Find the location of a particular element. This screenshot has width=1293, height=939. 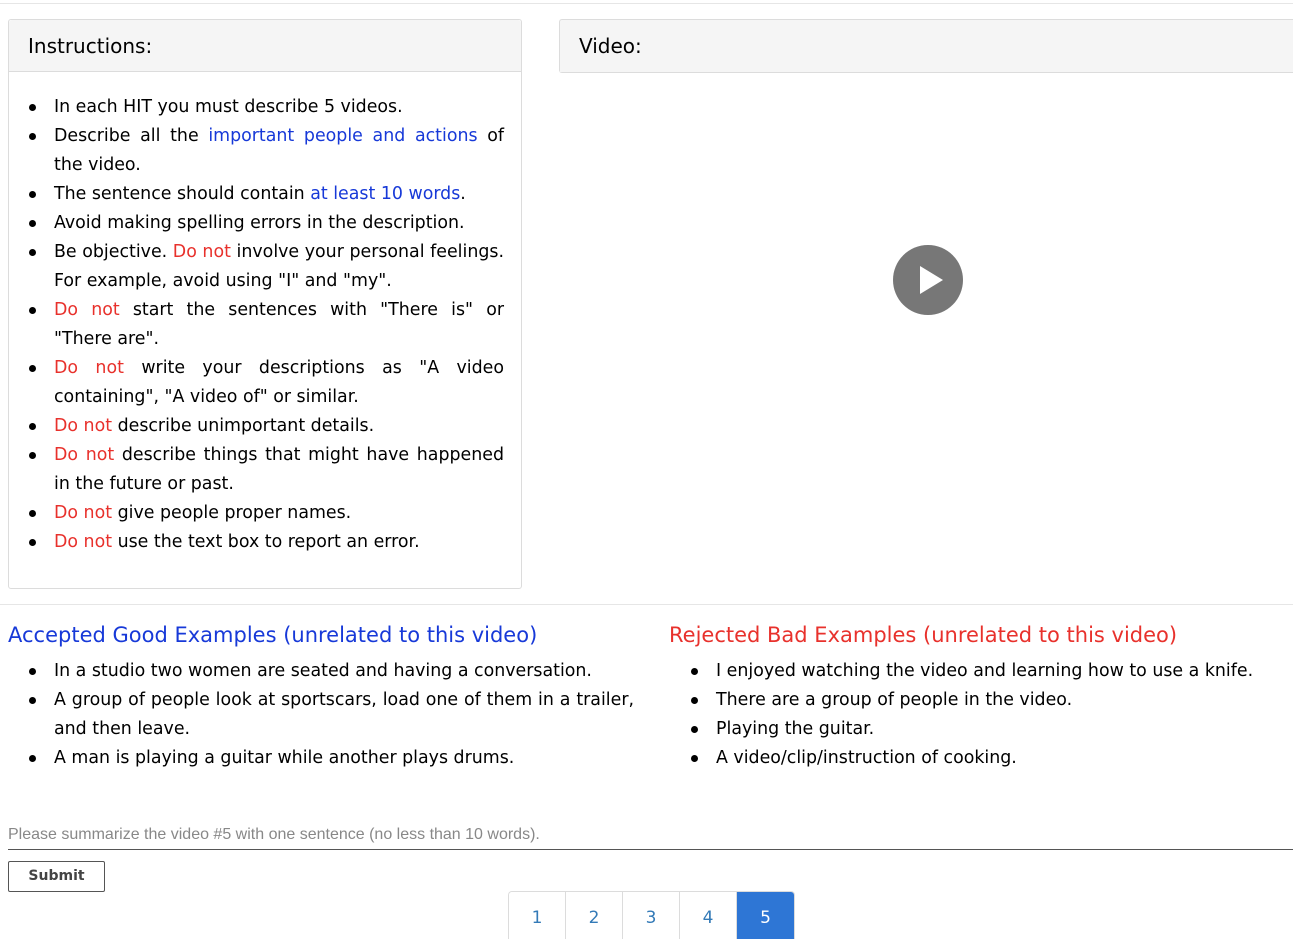

instruction-text: . is located at coordinates (463, 194).